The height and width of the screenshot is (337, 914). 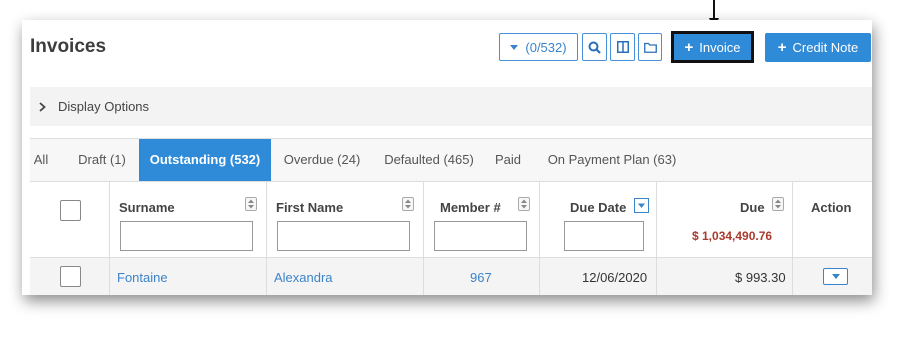 I want to click on member-number-filter-input, so click(x=480, y=236).